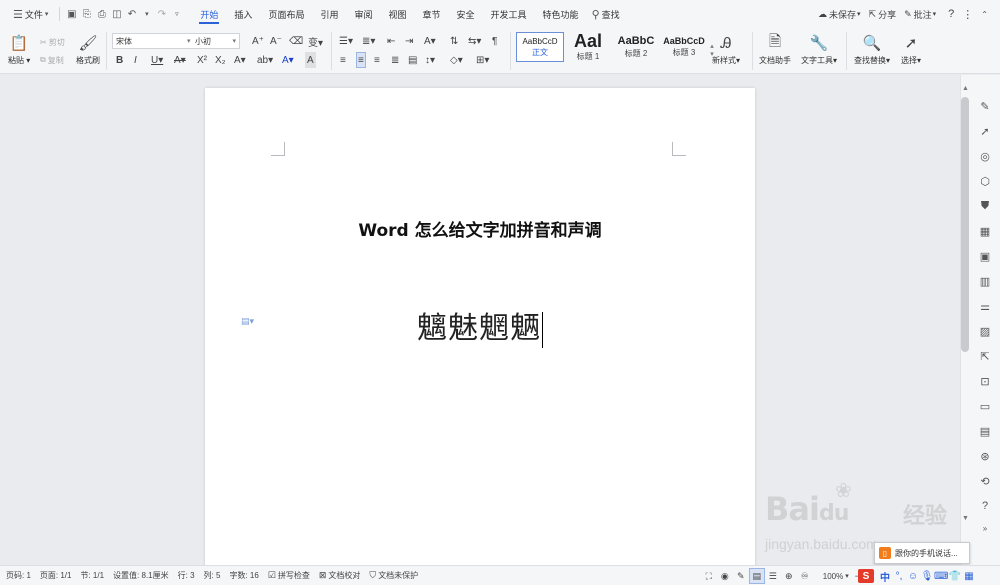 The image size is (1000, 585). I want to click on show-marks-icon: ⇆▾, so click(474, 41).